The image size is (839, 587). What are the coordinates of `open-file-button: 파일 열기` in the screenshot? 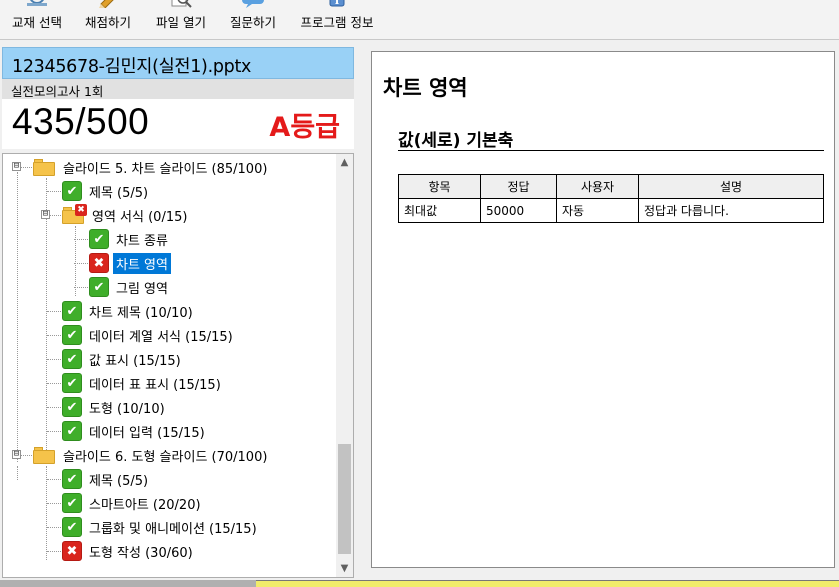 It's located at (181, 20).